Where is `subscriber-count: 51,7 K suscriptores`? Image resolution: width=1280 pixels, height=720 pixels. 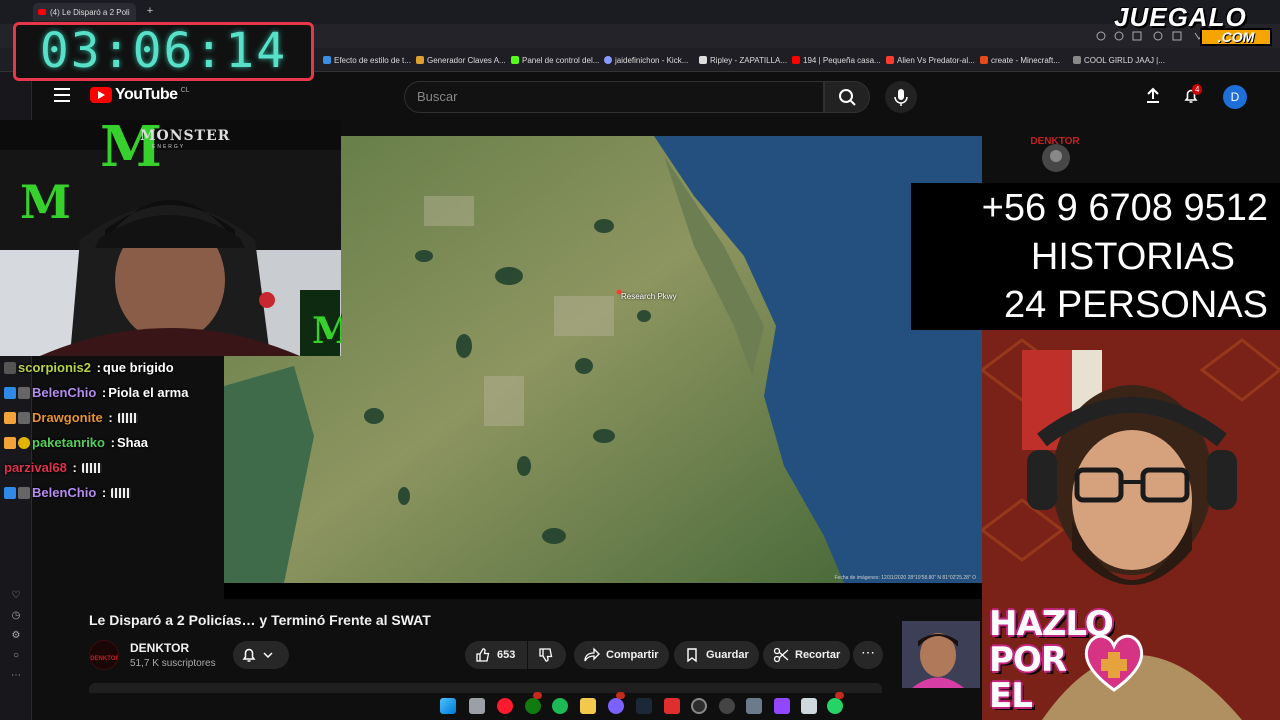 subscriber-count: 51,7 K suscriptores is located at coordinates (173, 663).